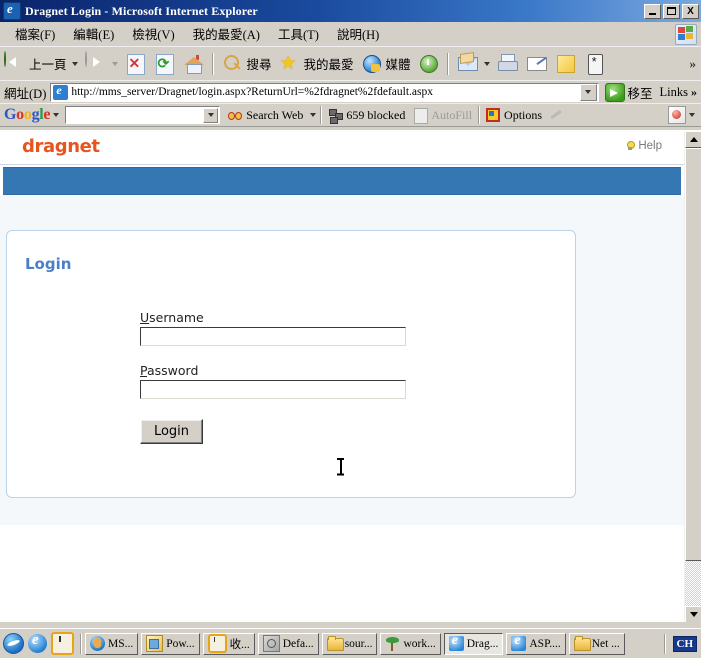 This screenshot has height=658, width=701. Describe the element at coordinates (35, 64) in the screenshot. I see `back-button: 上一頁` at that location.